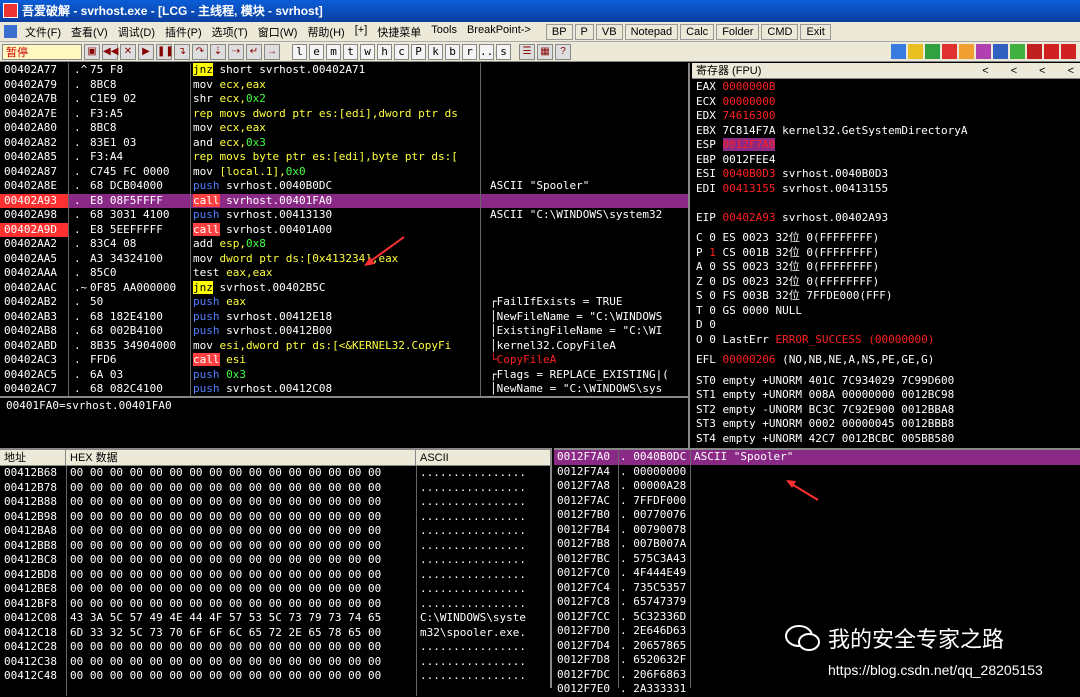 The height and width of the screenshot is (697, 1080). What do you see at coordinates (749, 86) in the screenshot?
I see `register-value: 0000000B` at bounding box center [749, 86].